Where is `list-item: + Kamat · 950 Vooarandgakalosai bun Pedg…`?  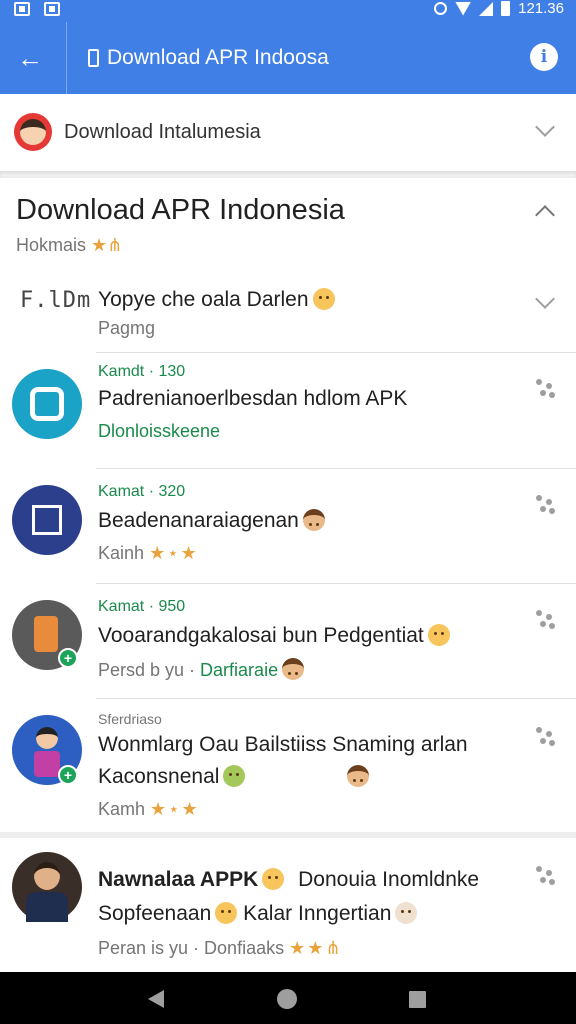
list-item: + Kamat · 950 Vooarandgakalosai bun Pedg… is located at coordinates (288, 641).